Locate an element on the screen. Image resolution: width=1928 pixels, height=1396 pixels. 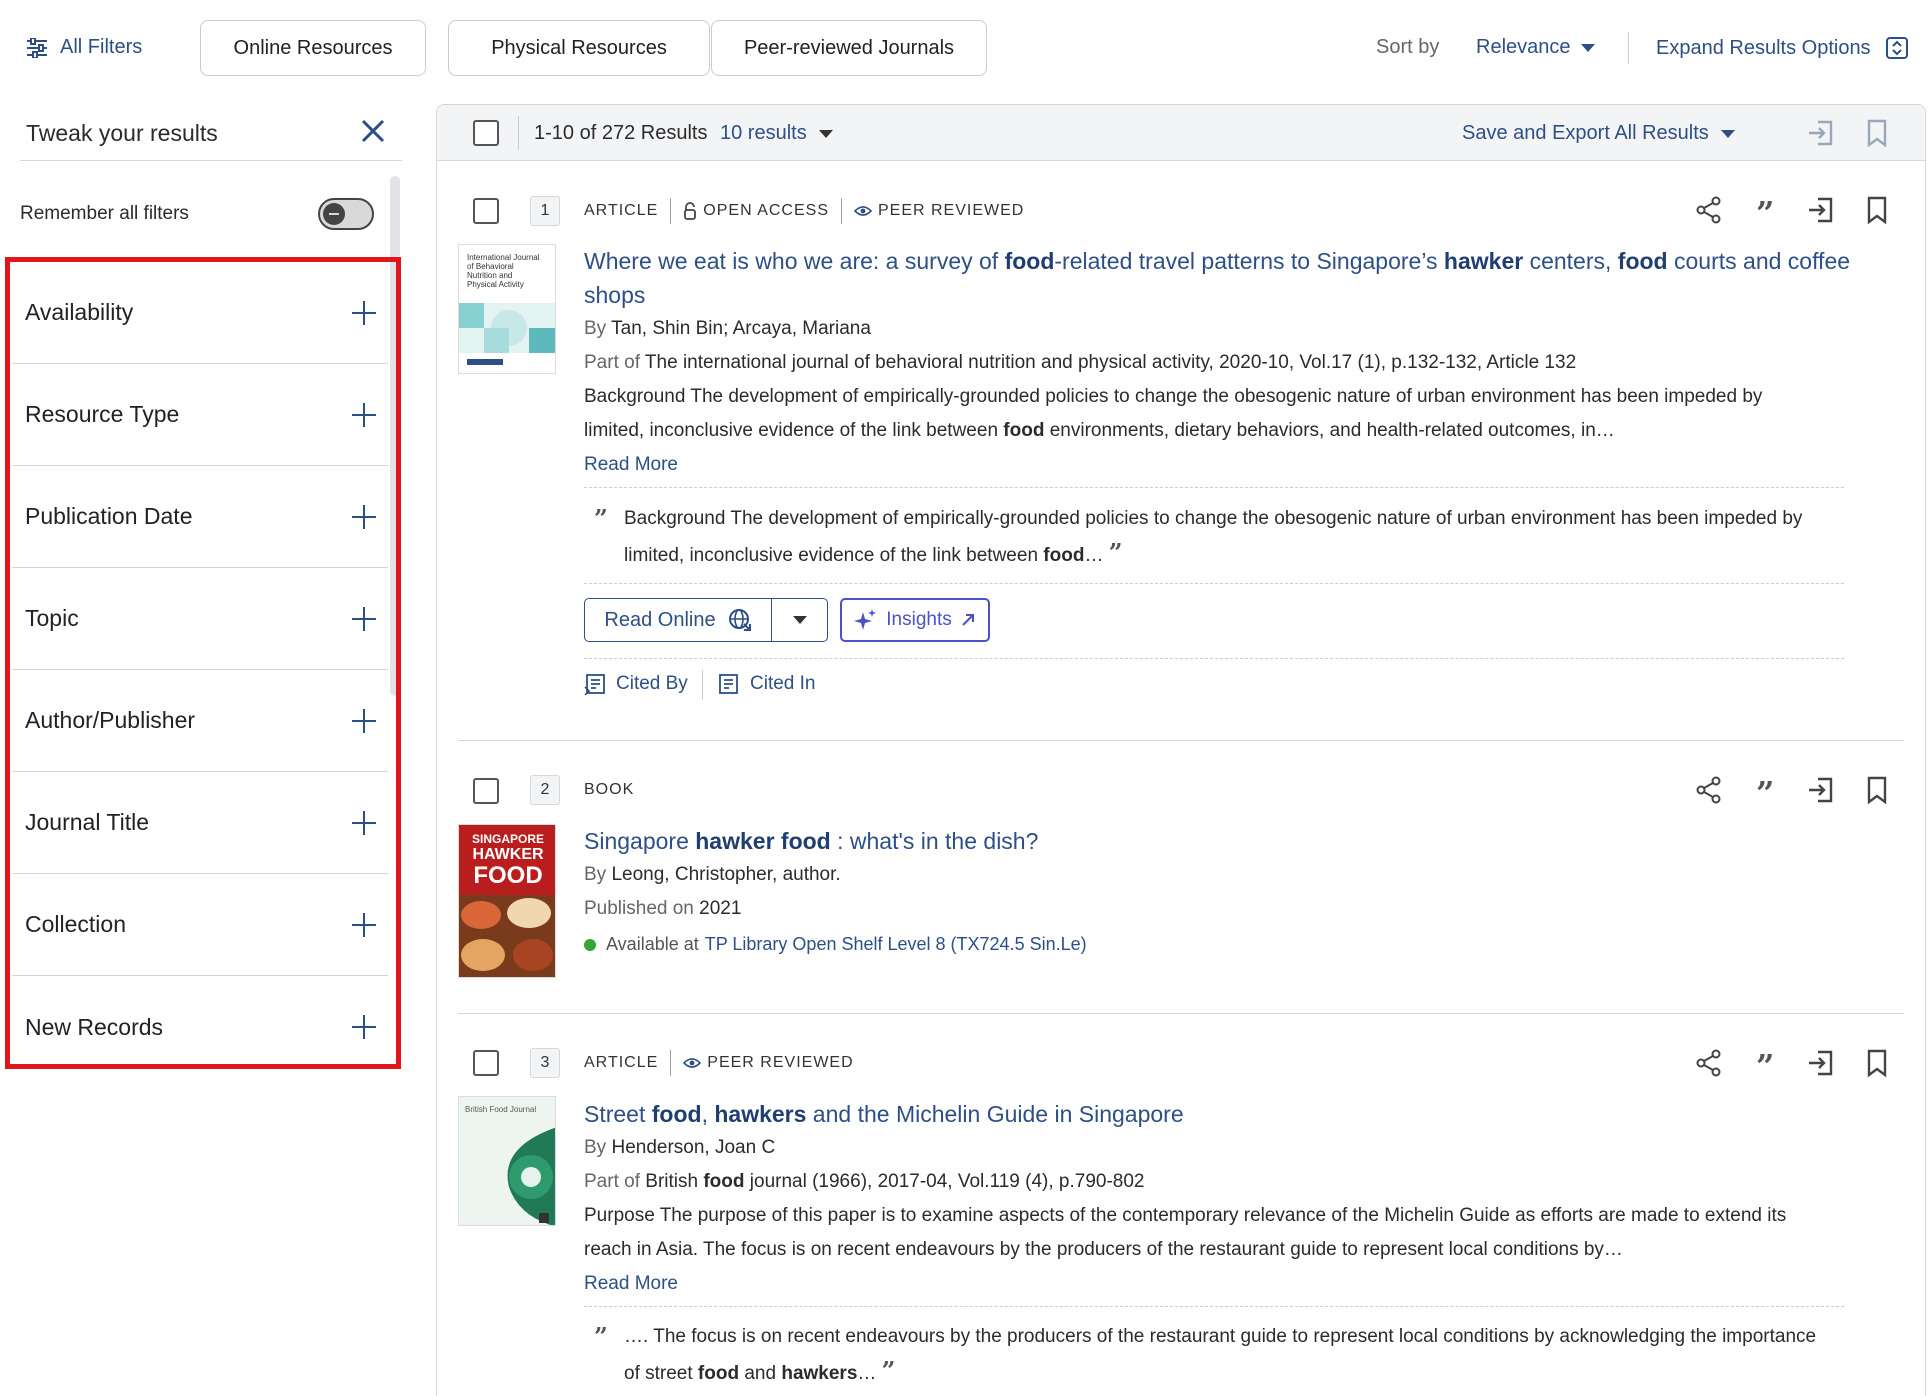
expand-results-options-button: Expand Results Options is located at coordinates (1782, 48).